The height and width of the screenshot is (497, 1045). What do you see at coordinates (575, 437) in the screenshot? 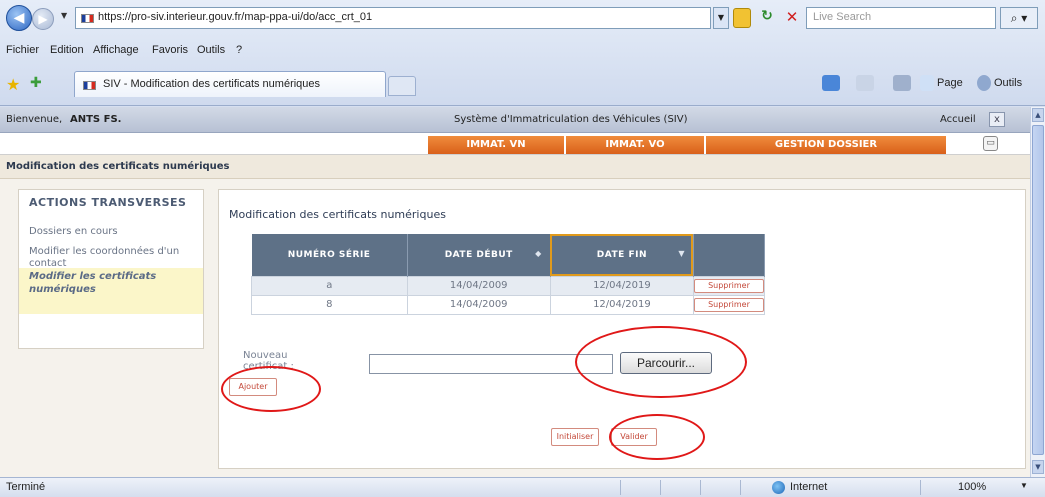
I see `reset-button: Initialiser` at bounding box center [575, 437].